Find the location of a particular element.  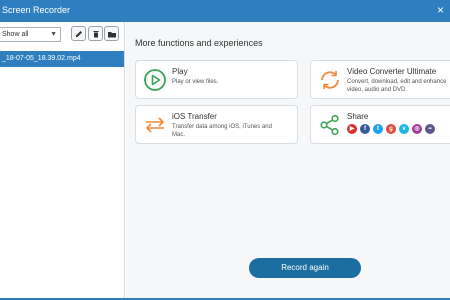

share-card: Share ▶ f t g v ◎ •• is located at coordinates (380, 124).